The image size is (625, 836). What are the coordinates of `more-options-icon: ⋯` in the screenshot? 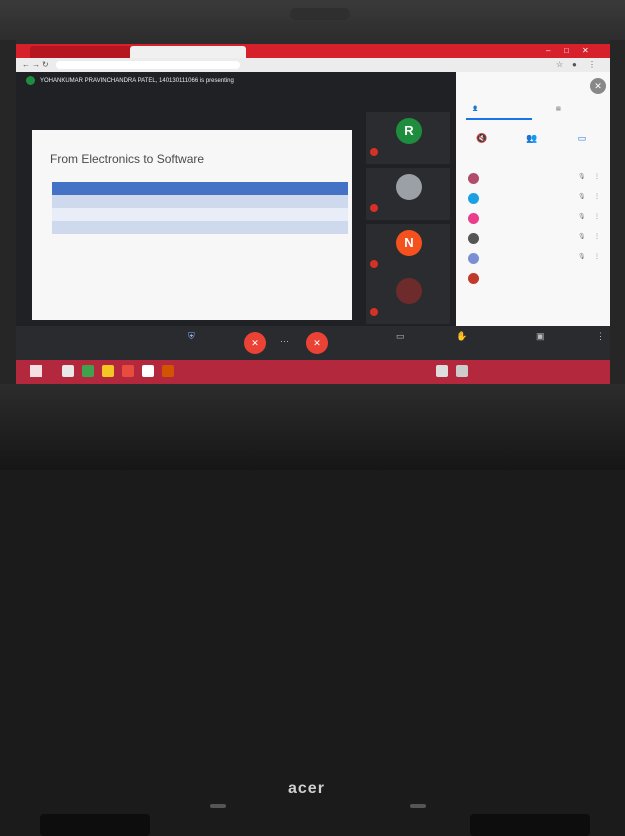 It's located at (284, 341).